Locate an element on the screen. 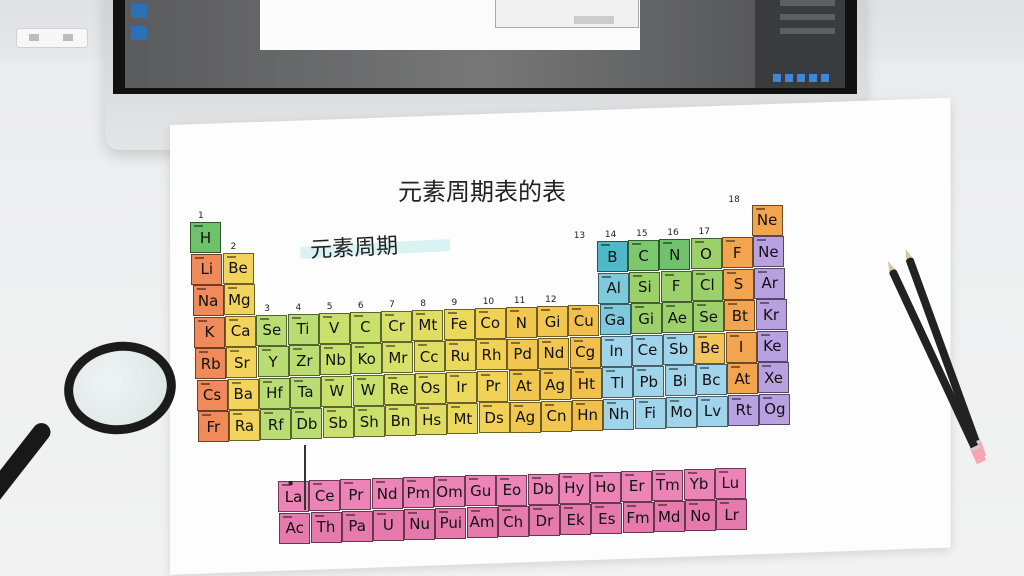 This screenshot has width=1024, height=576. element-cell: W is located at coordinates (337, 391).